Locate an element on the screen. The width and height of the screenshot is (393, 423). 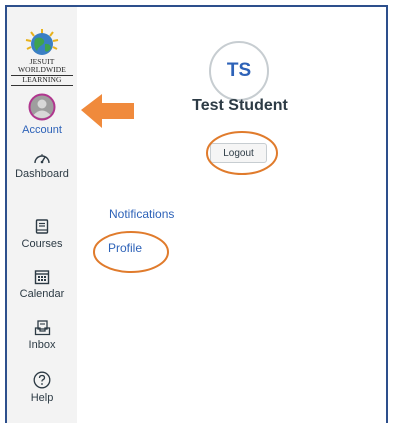
logo-line-2: WORLDWIDE is located at coordinates (42, 69).